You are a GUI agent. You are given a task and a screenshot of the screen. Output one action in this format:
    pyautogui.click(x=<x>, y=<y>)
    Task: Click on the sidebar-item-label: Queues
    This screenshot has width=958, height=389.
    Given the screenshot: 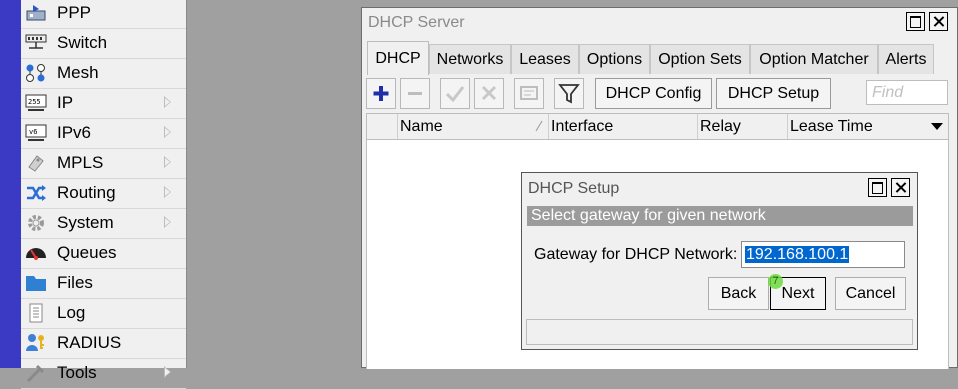 What is the action you would take?
    pyautogui.click(x=87, y=252)
    